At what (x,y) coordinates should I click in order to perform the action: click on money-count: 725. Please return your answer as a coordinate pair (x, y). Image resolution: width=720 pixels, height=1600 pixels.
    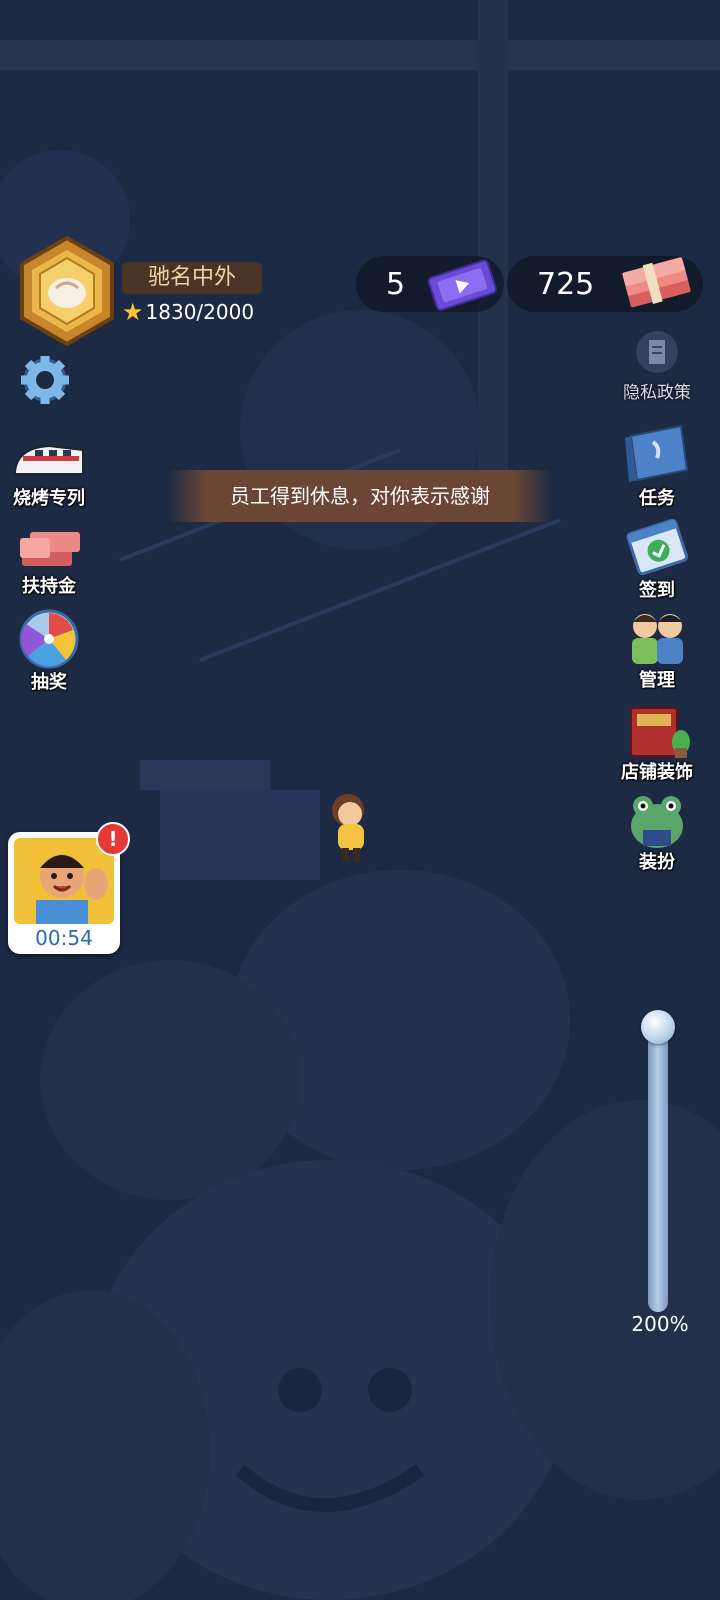
    Looking at the image, I should click on (566, 284).